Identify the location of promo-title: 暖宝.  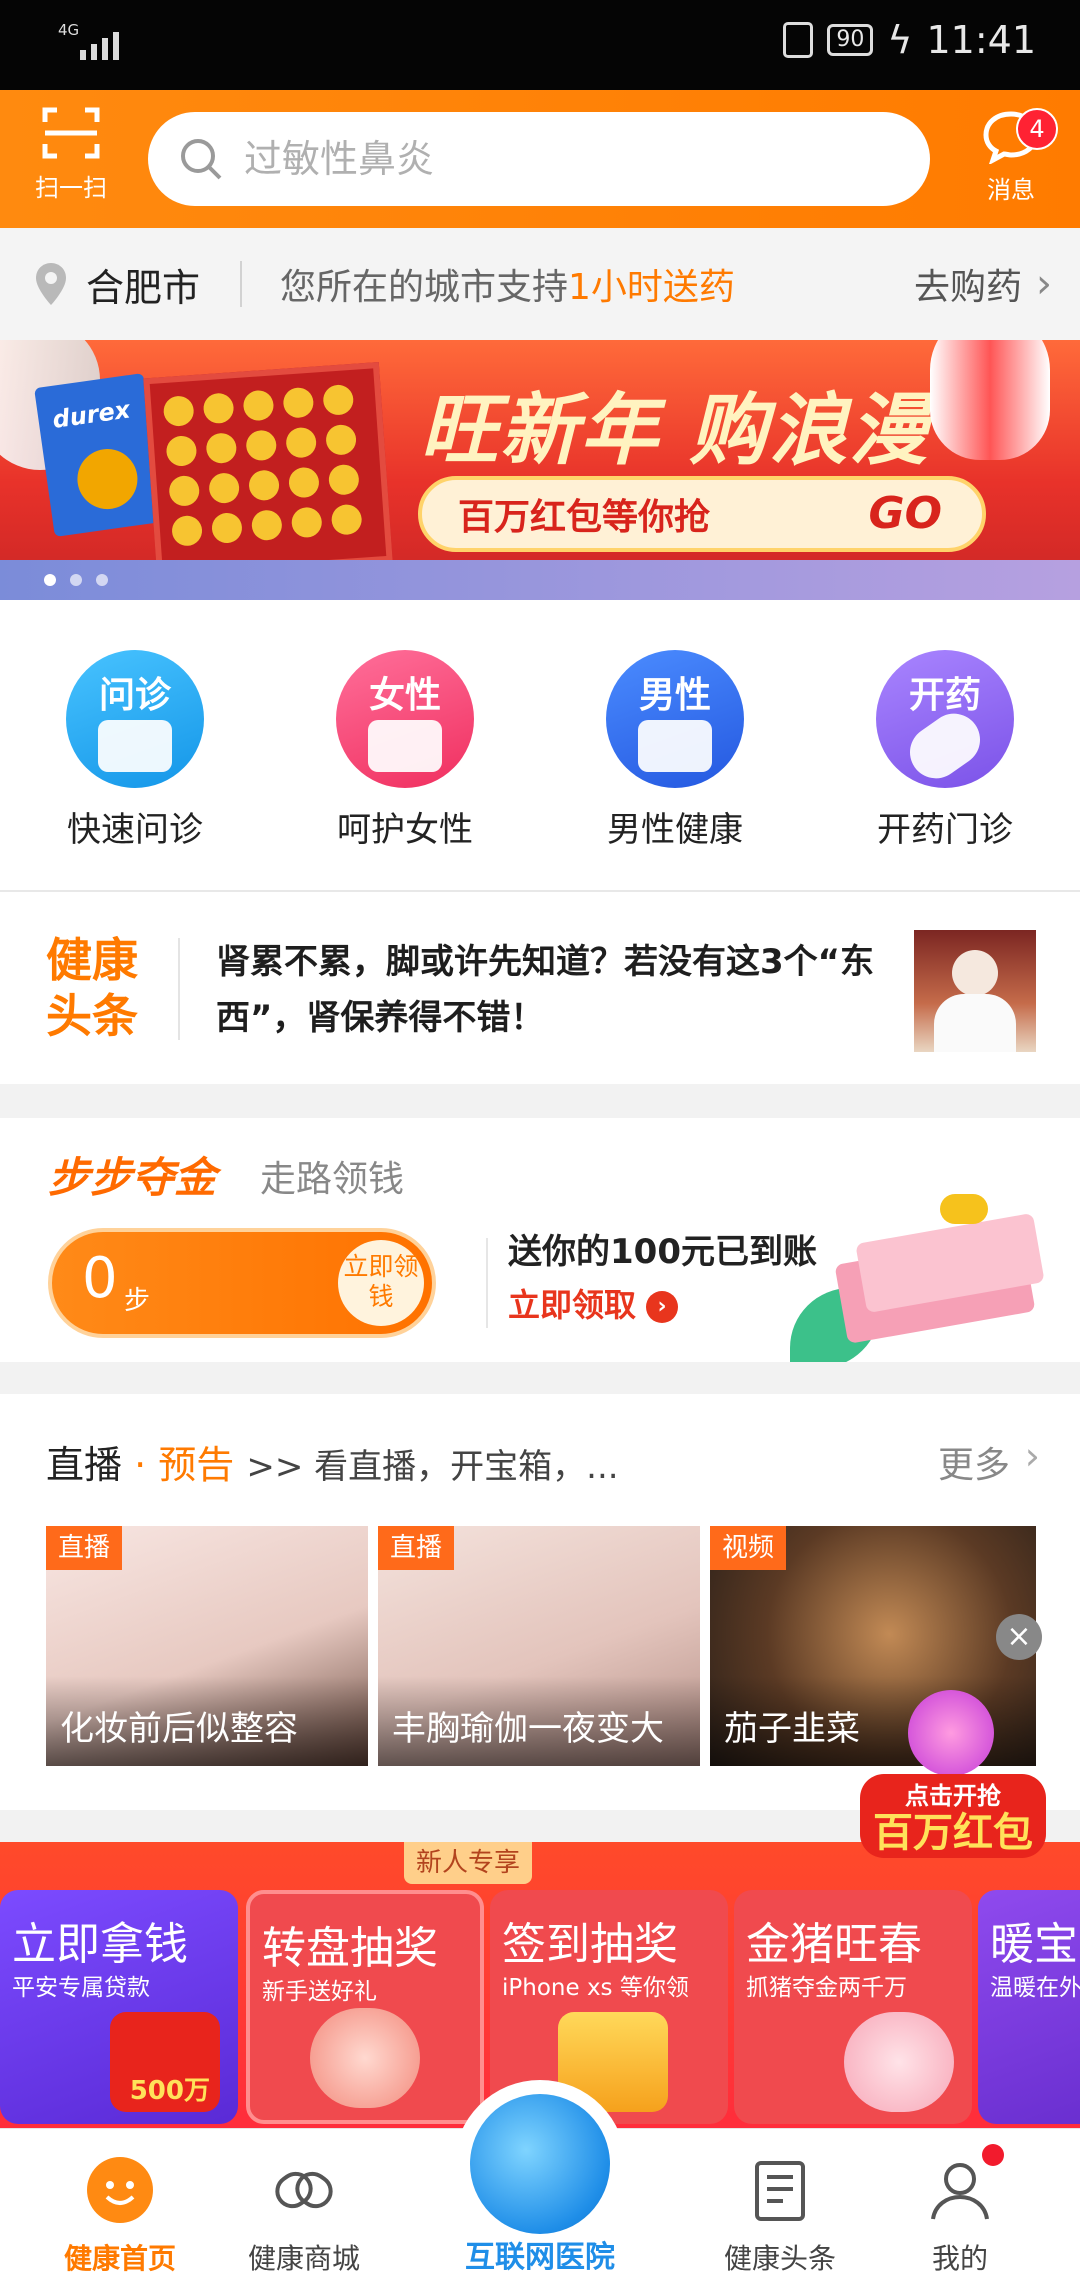
(1034, 1944).